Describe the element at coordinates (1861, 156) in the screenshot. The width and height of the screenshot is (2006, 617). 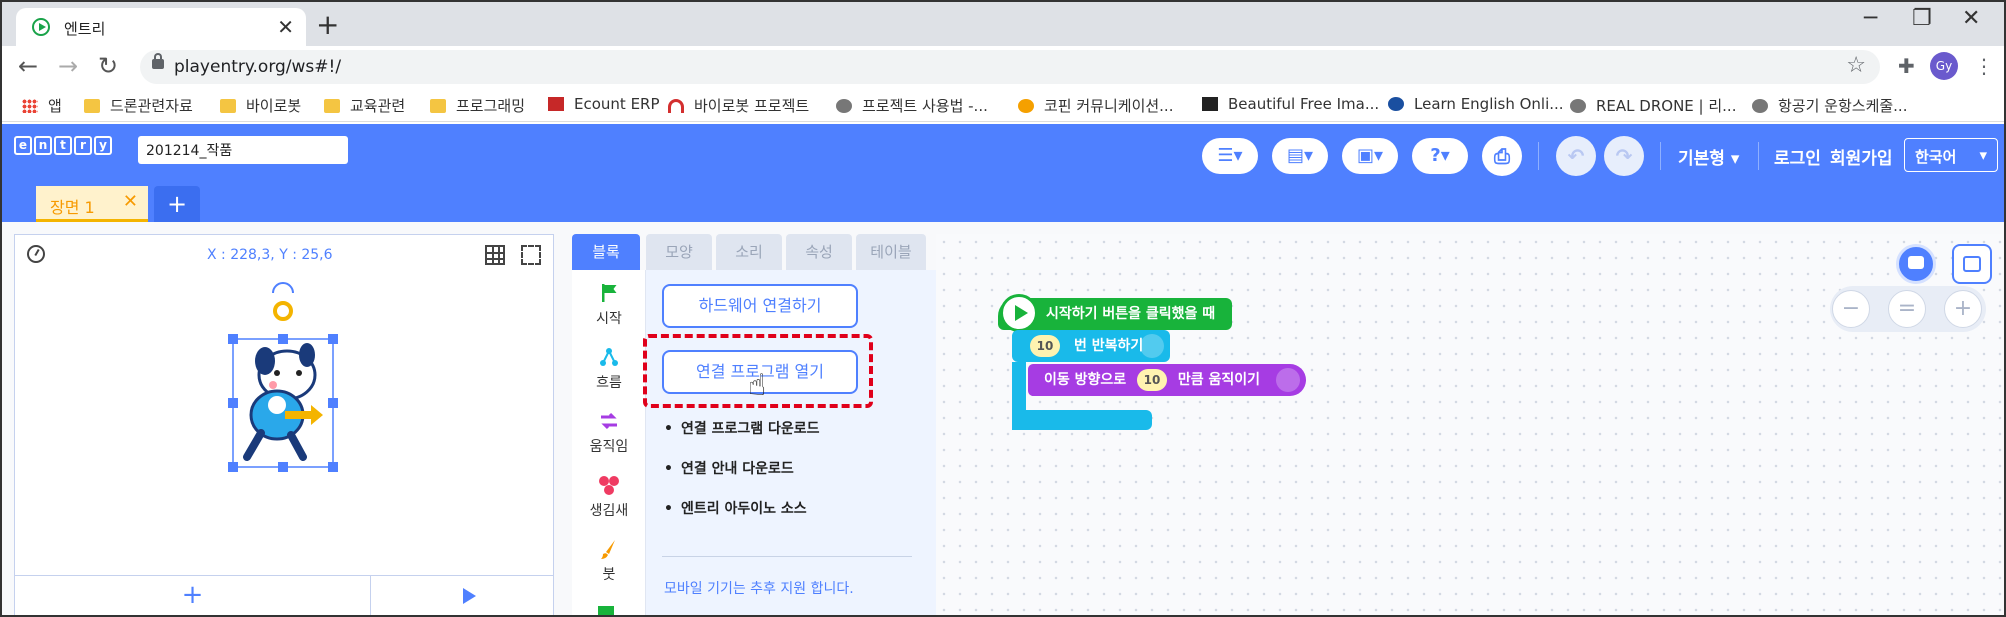
I see `signup-link: 회원가입` at that location.